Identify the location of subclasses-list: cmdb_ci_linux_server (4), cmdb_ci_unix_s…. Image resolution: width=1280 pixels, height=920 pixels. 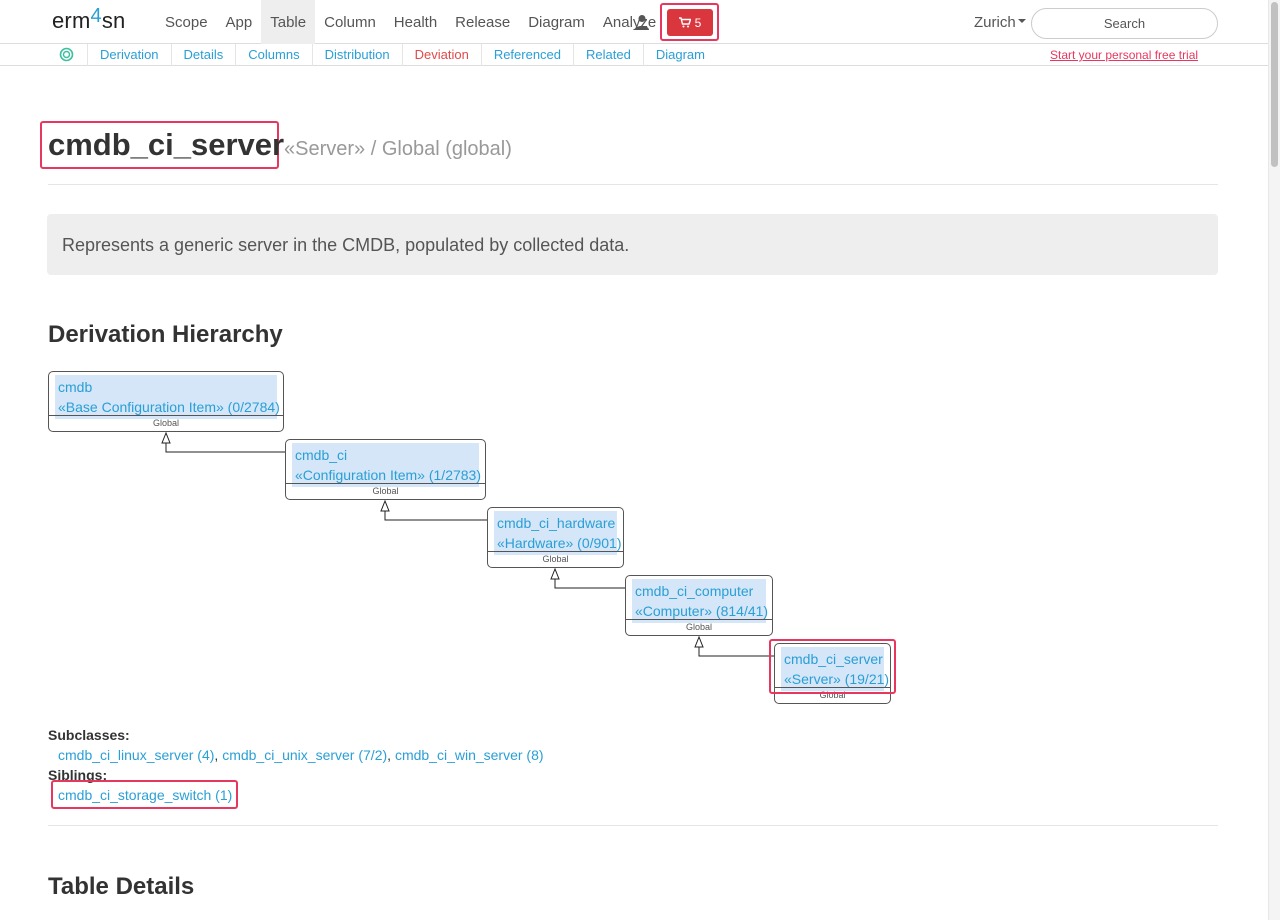
(301, 755).